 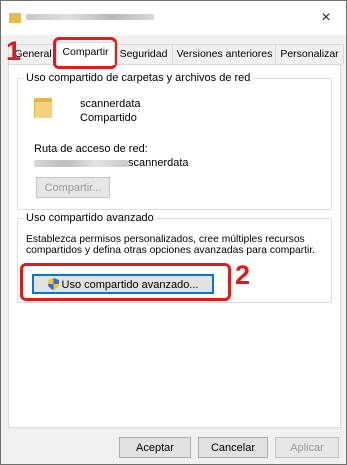 What do you see at coordinates (309, 54) in the screenshot?
I see `tab-personalizar: Personalizar` at bounding box center [309, 54].